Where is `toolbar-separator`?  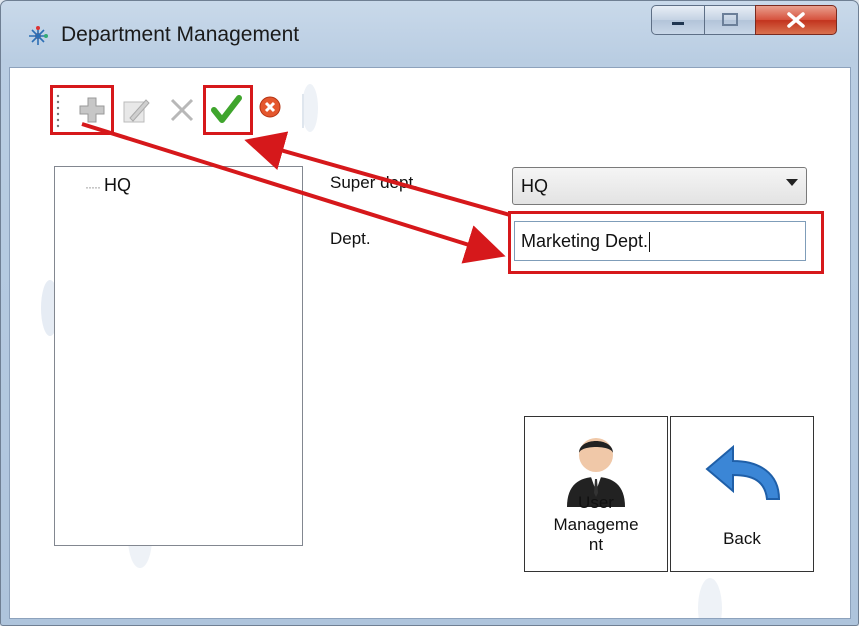
toolbar-separator is located at coordinates (303, 111).